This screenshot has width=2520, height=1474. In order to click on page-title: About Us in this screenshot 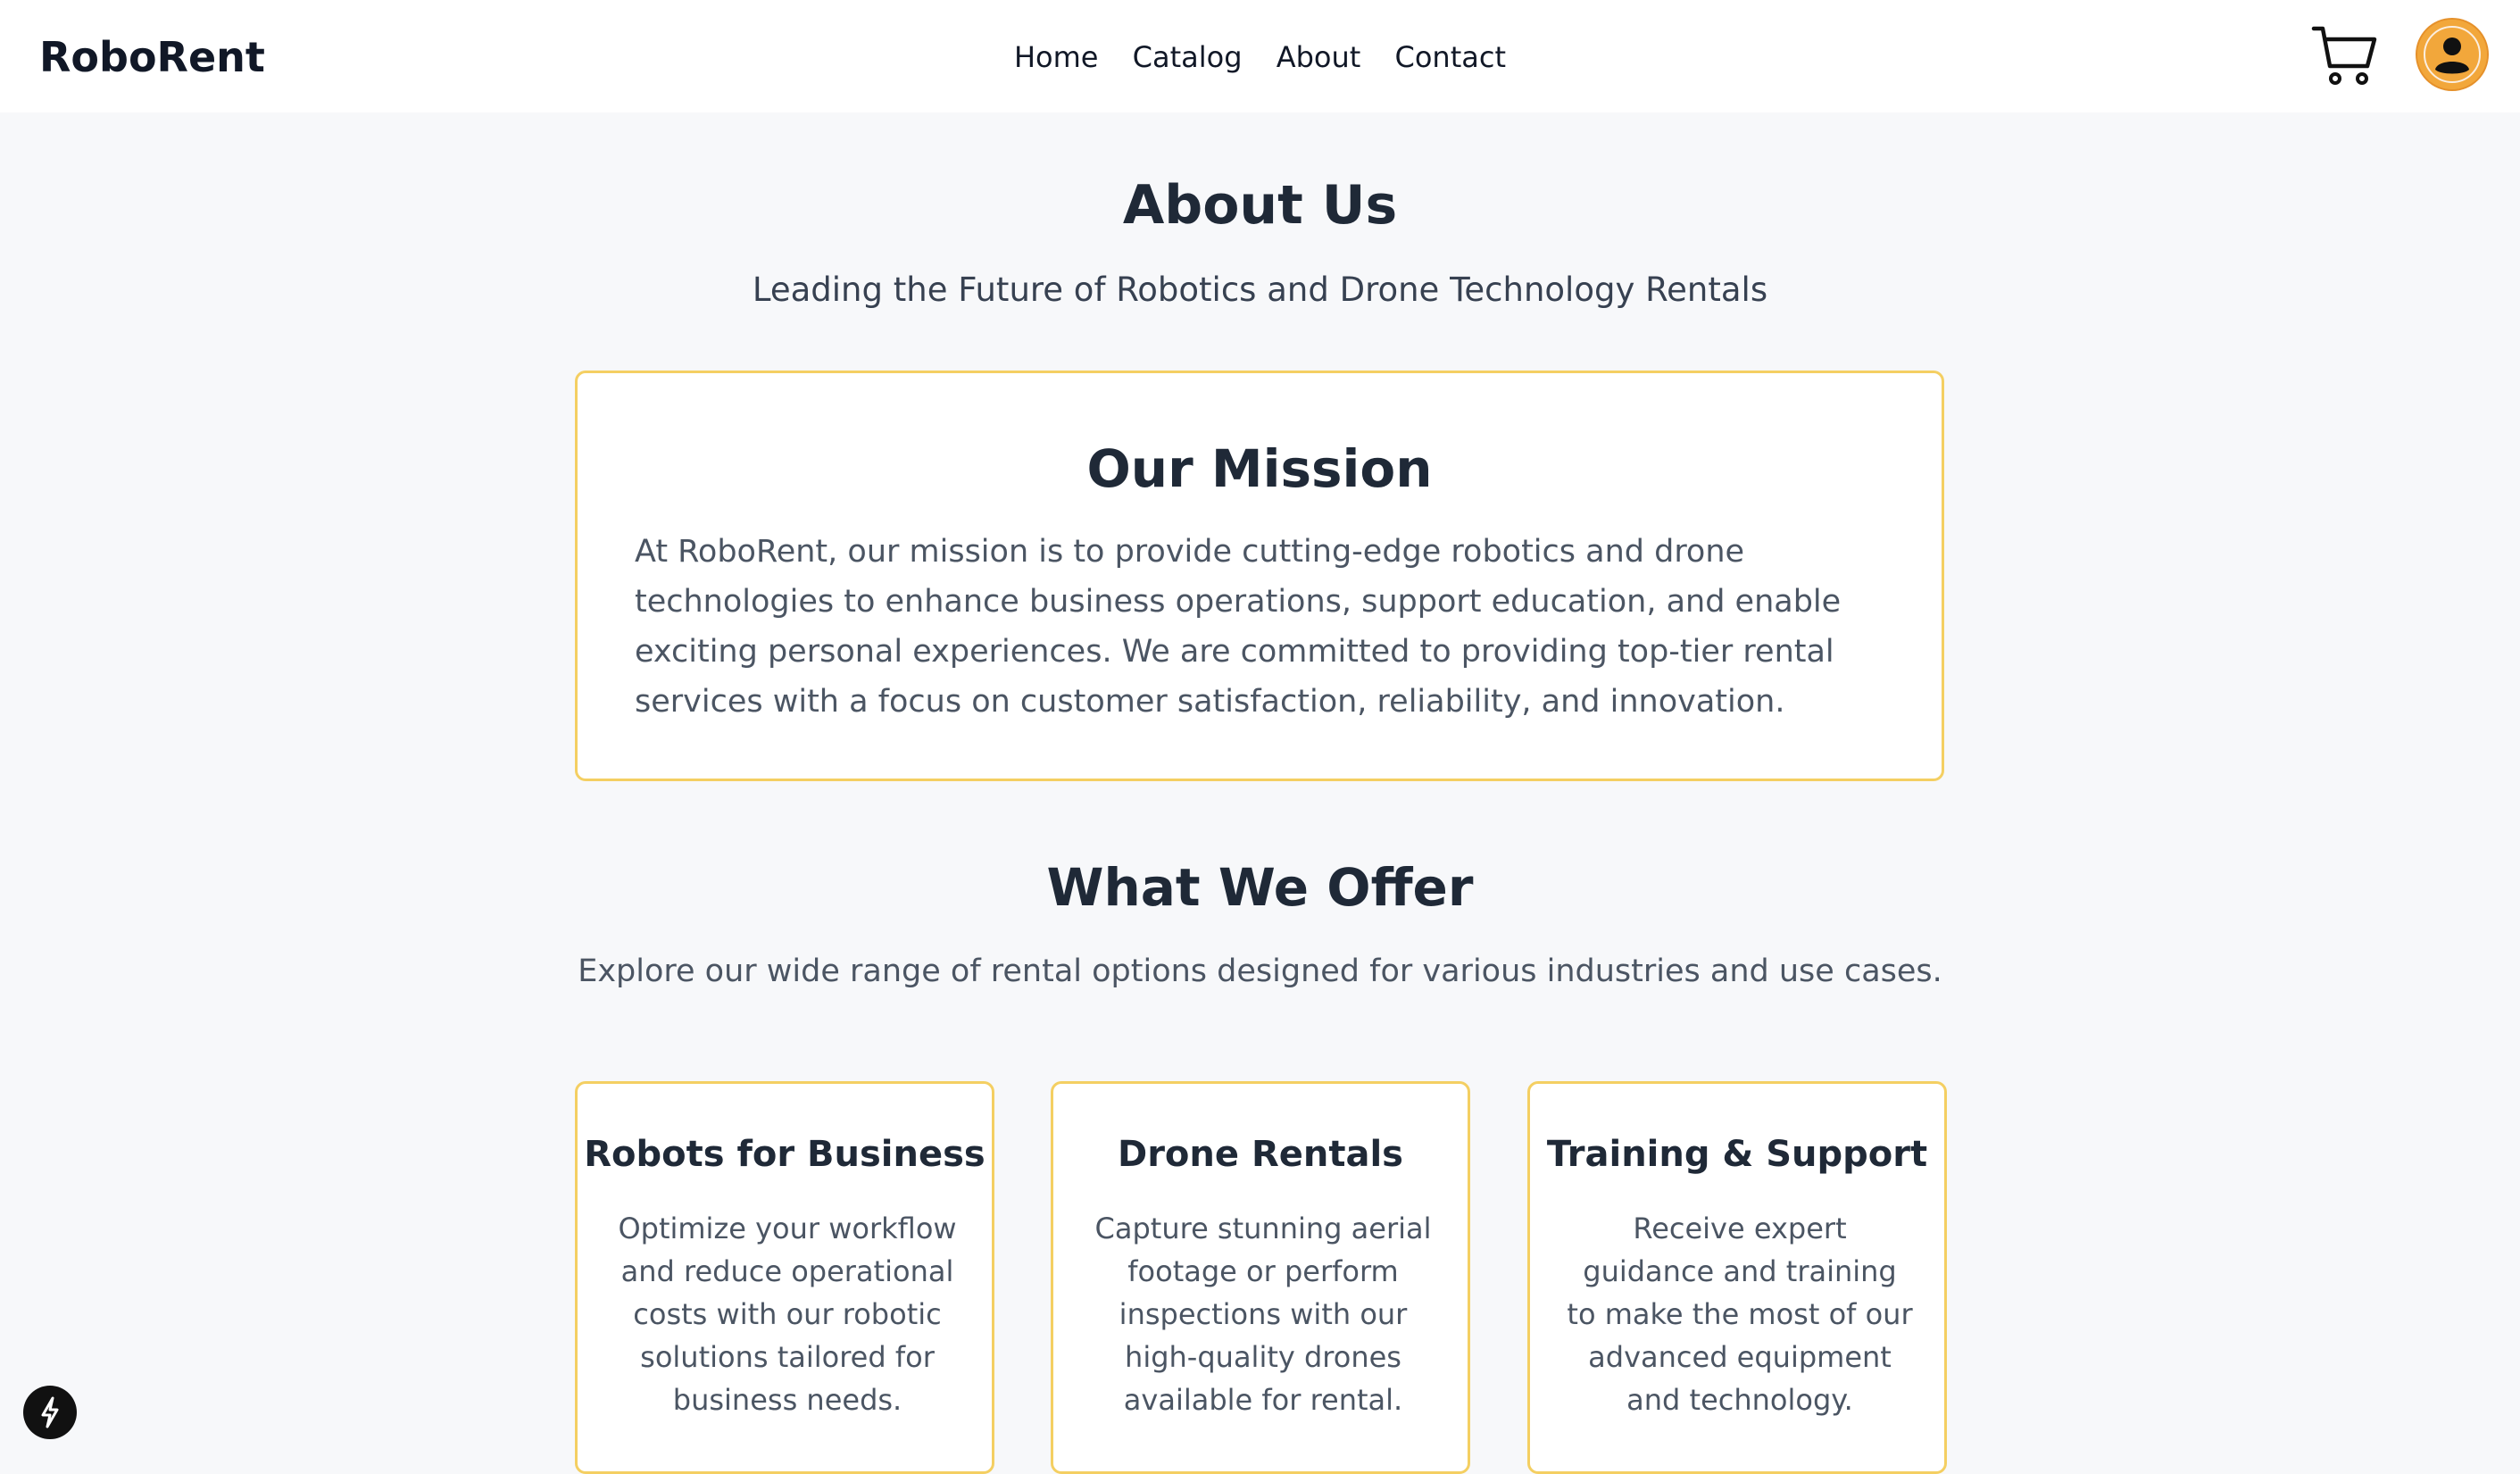, I will do `click(1260, 205)`.